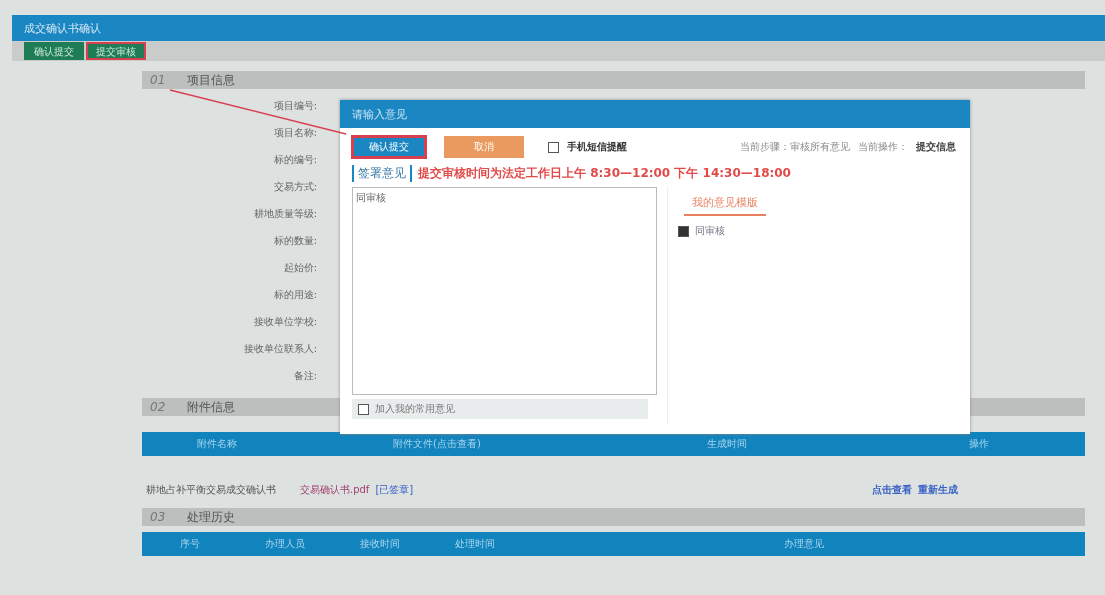  What do you see at coordinates (795, 147) in the screenshot?
I see `step-label: 当前步骤：审核所有意见` at bounding box center [795, 147].